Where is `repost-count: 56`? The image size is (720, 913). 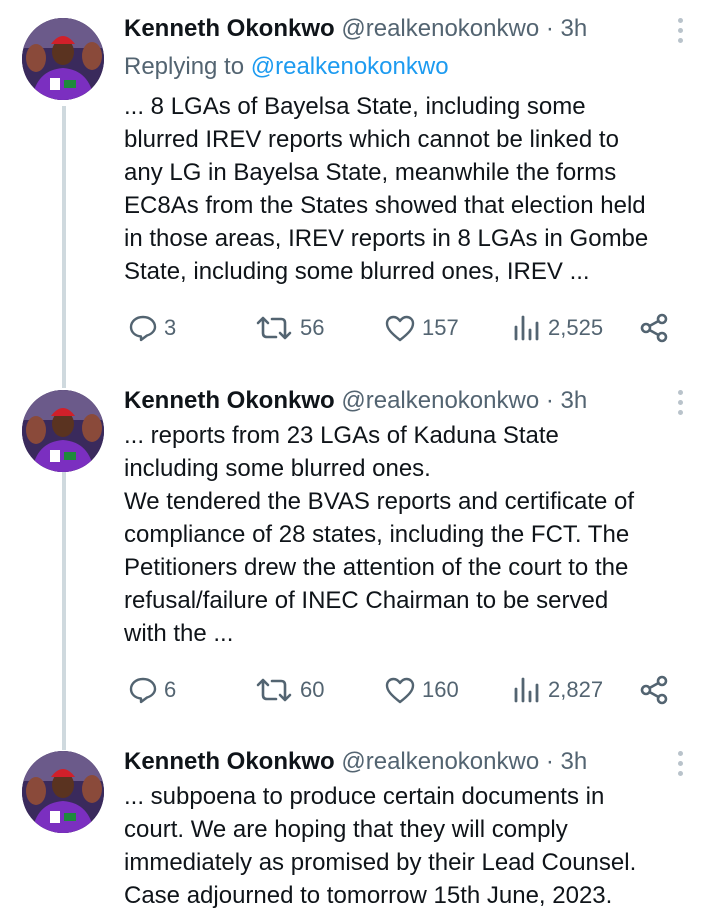
repost-count: 56 is located at coordinates (312, 327).